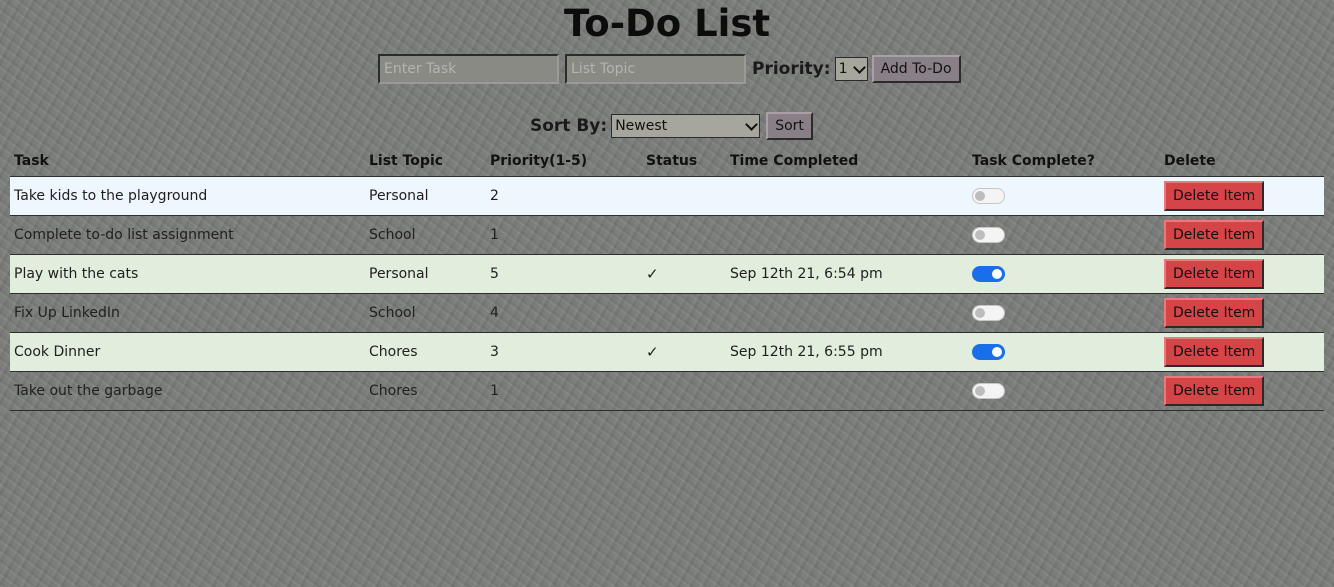 This screenshot has height=587, width=1334. I want to click on time-completed-cell: Sep 12th 21, 6:55 pm, so click(847, 352).